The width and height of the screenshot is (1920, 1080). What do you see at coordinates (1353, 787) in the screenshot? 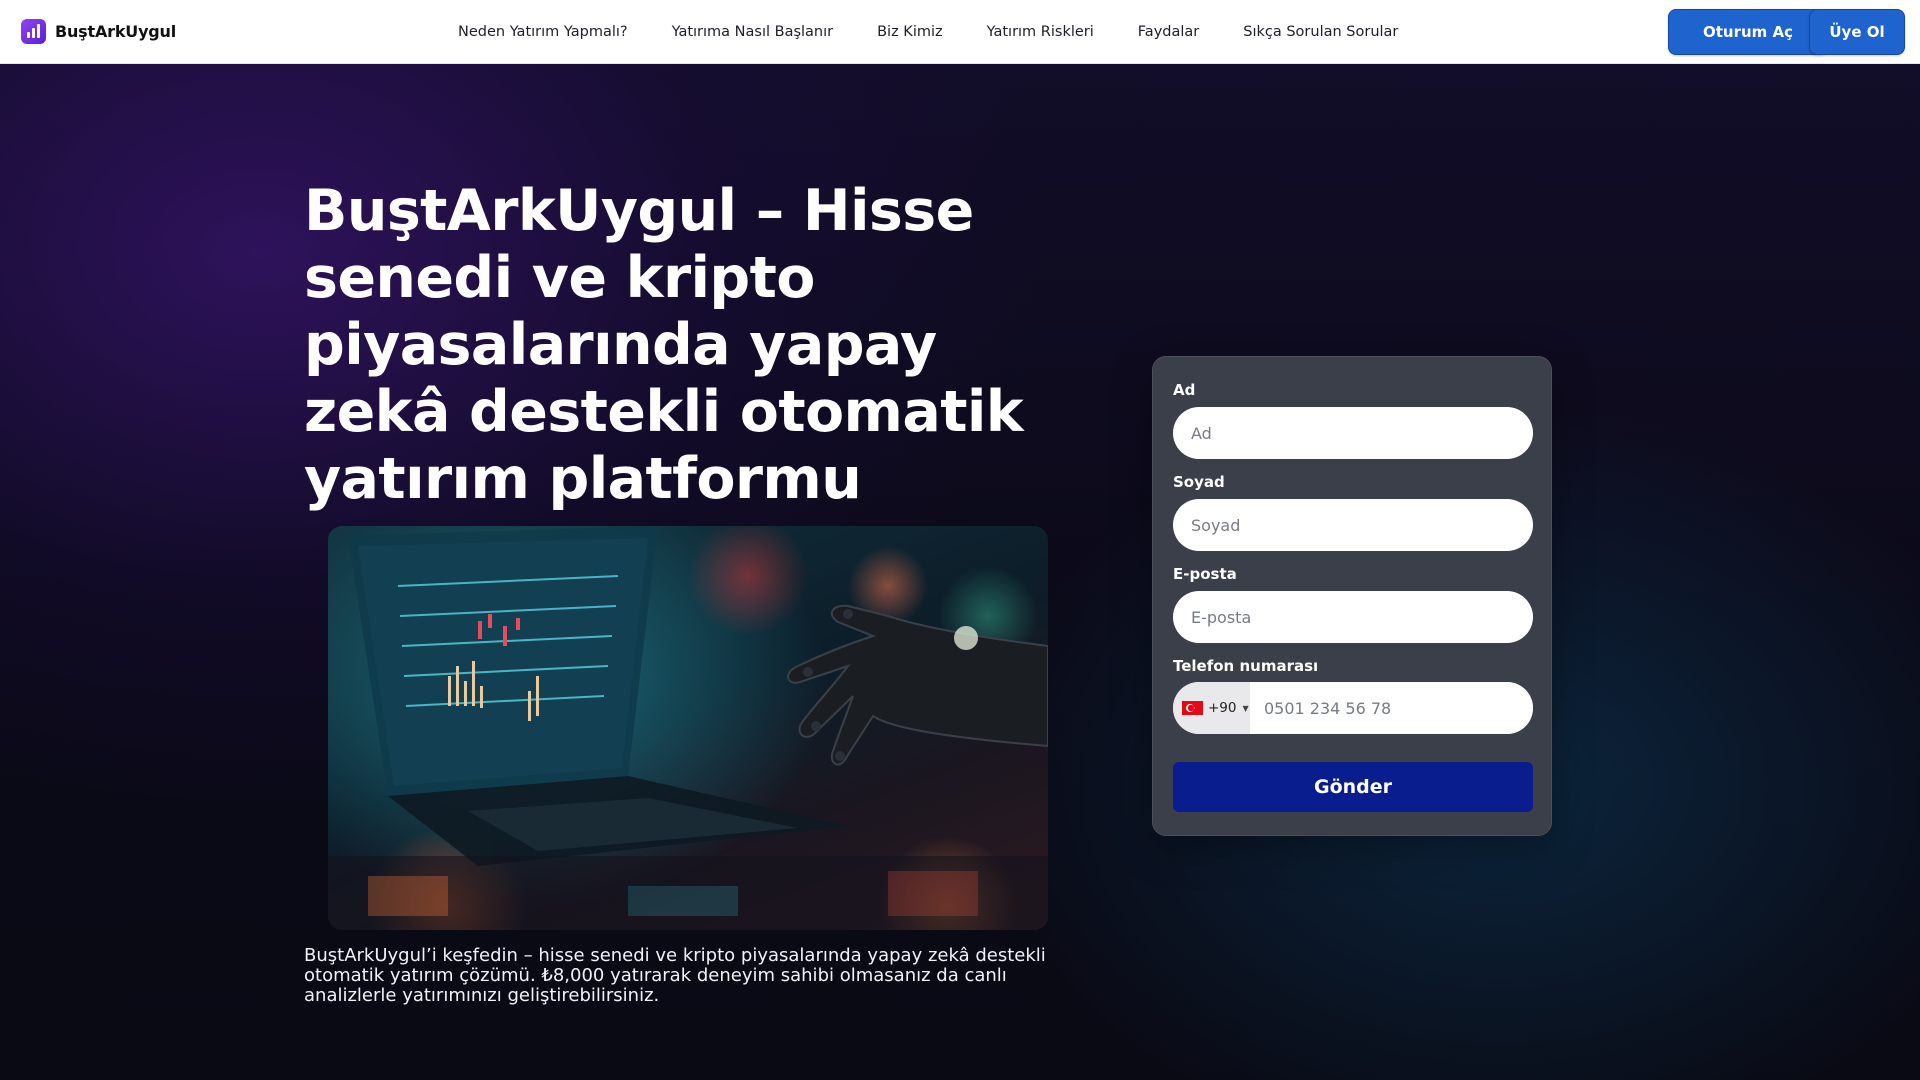
I see `submit-button: Gönder` at bounding box center [1353, 787].